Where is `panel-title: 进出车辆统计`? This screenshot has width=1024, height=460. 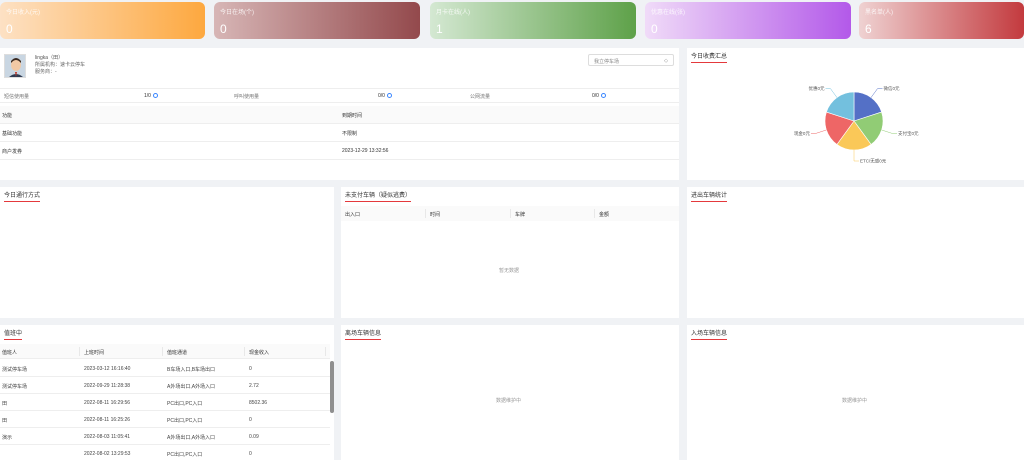 panel-title: 进出车辆统计 is located at coordinates (709, 196).